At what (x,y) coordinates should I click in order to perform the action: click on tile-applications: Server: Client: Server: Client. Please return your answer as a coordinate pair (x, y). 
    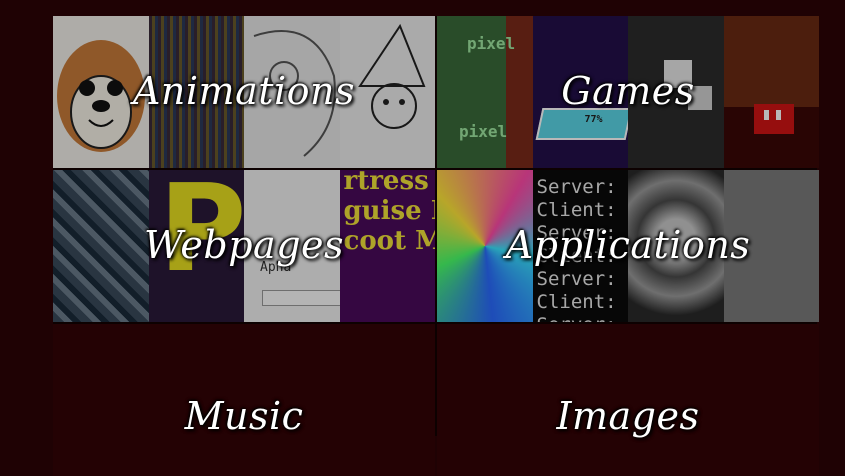
    Looking at the image, I should click on (628, 246).